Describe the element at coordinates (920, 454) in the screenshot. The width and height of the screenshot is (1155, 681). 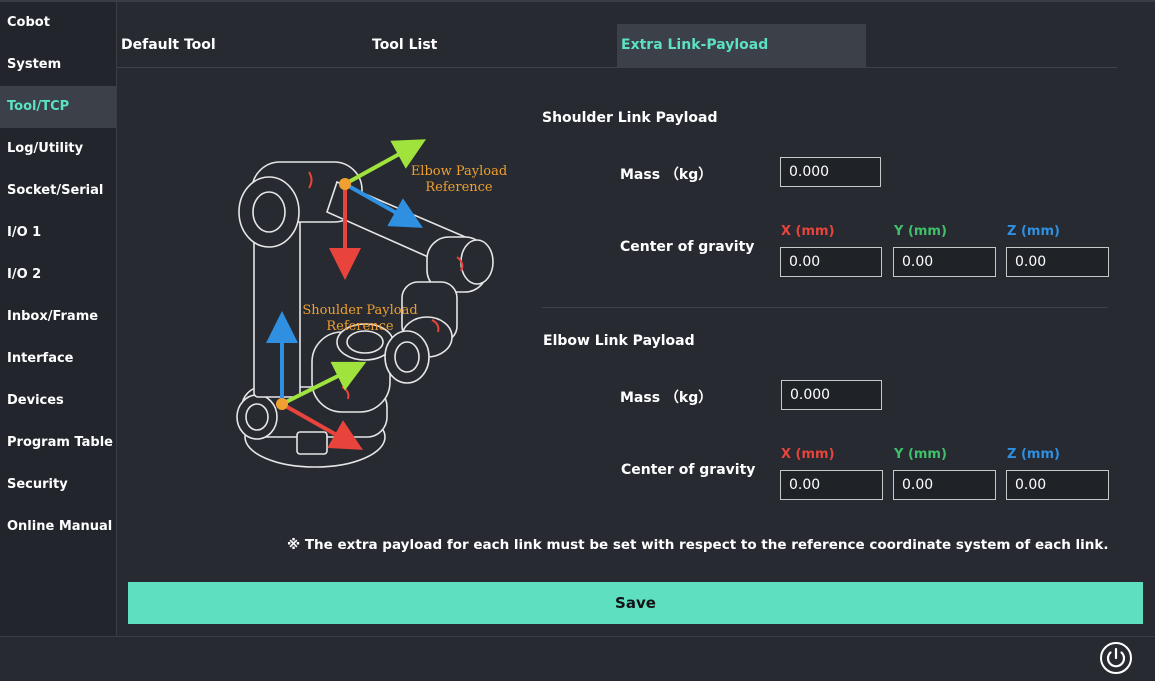
I see `elbow-y-label: Y (mm)` at that location.